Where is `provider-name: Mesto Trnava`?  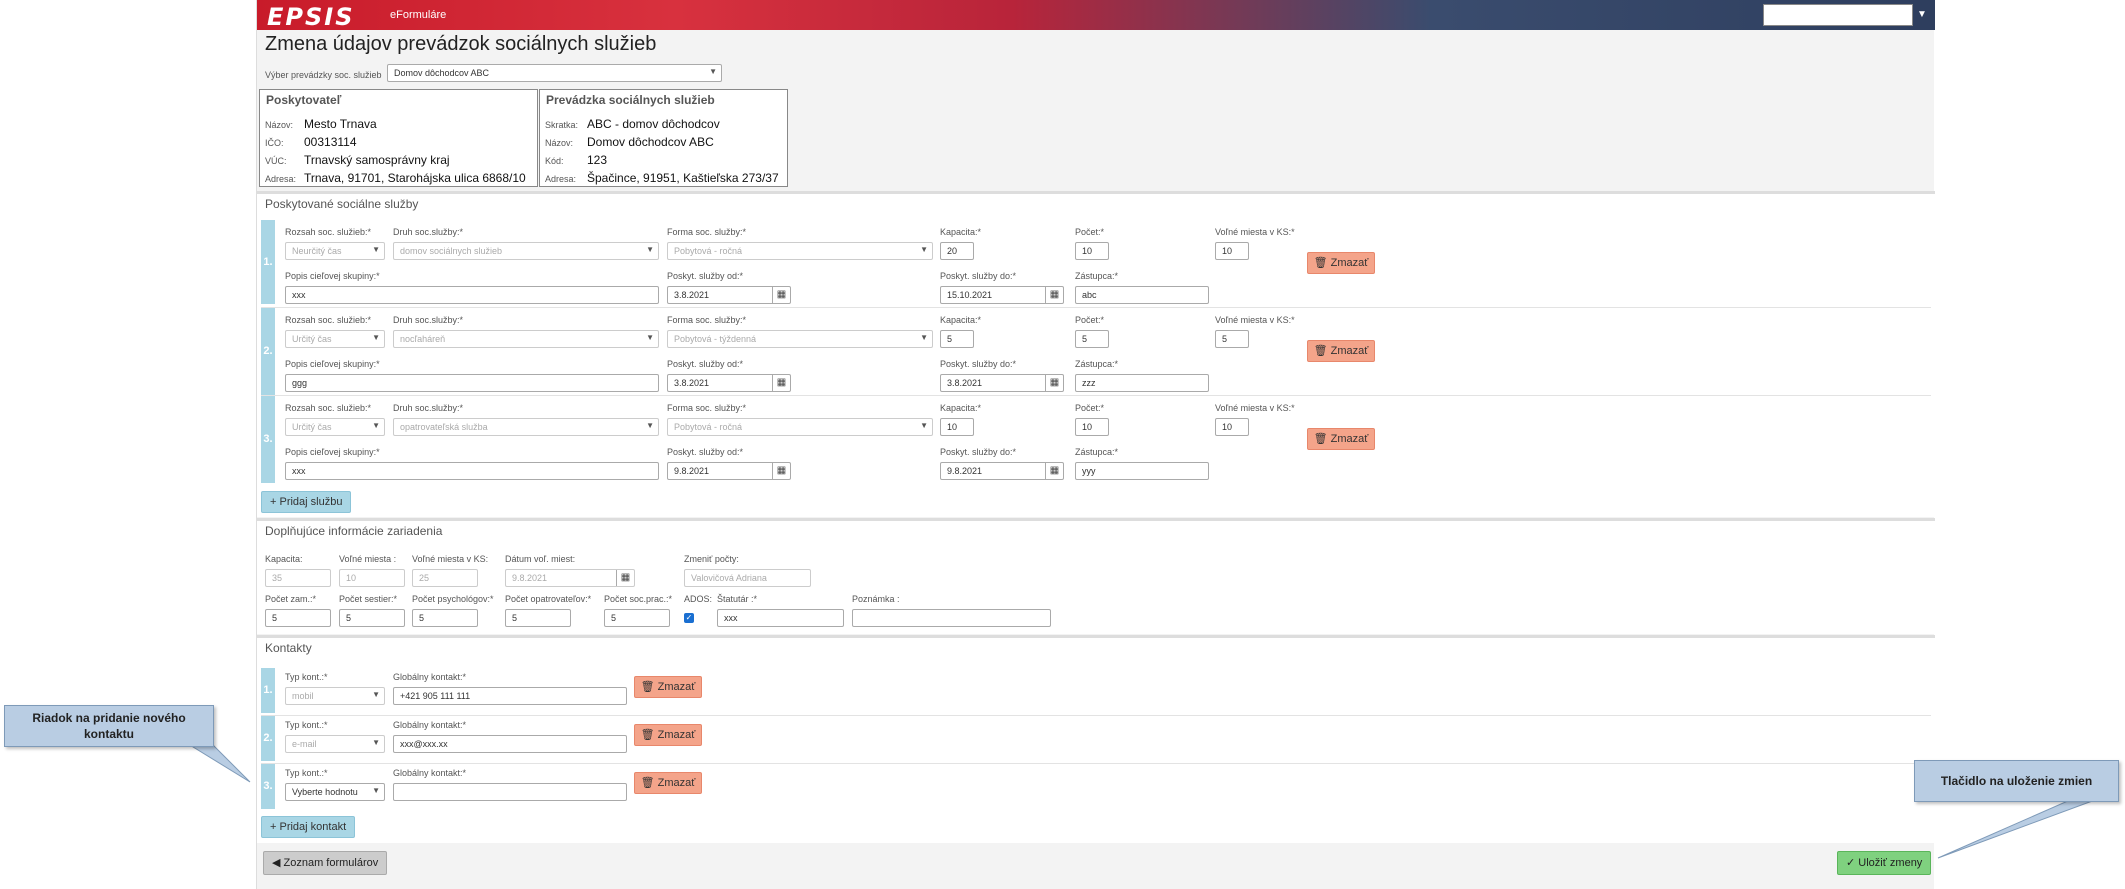
provider-name: Mesto Trnava is located at coordinates (340, 124).